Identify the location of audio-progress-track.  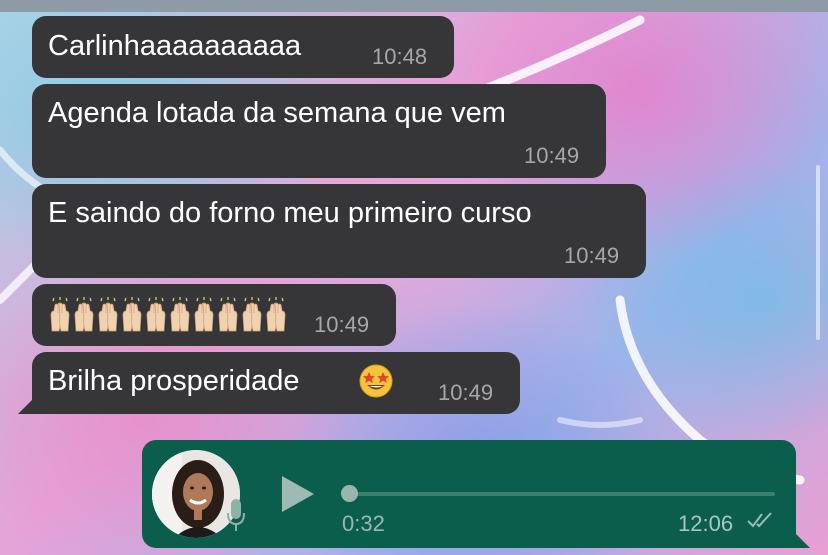
(561, 494).